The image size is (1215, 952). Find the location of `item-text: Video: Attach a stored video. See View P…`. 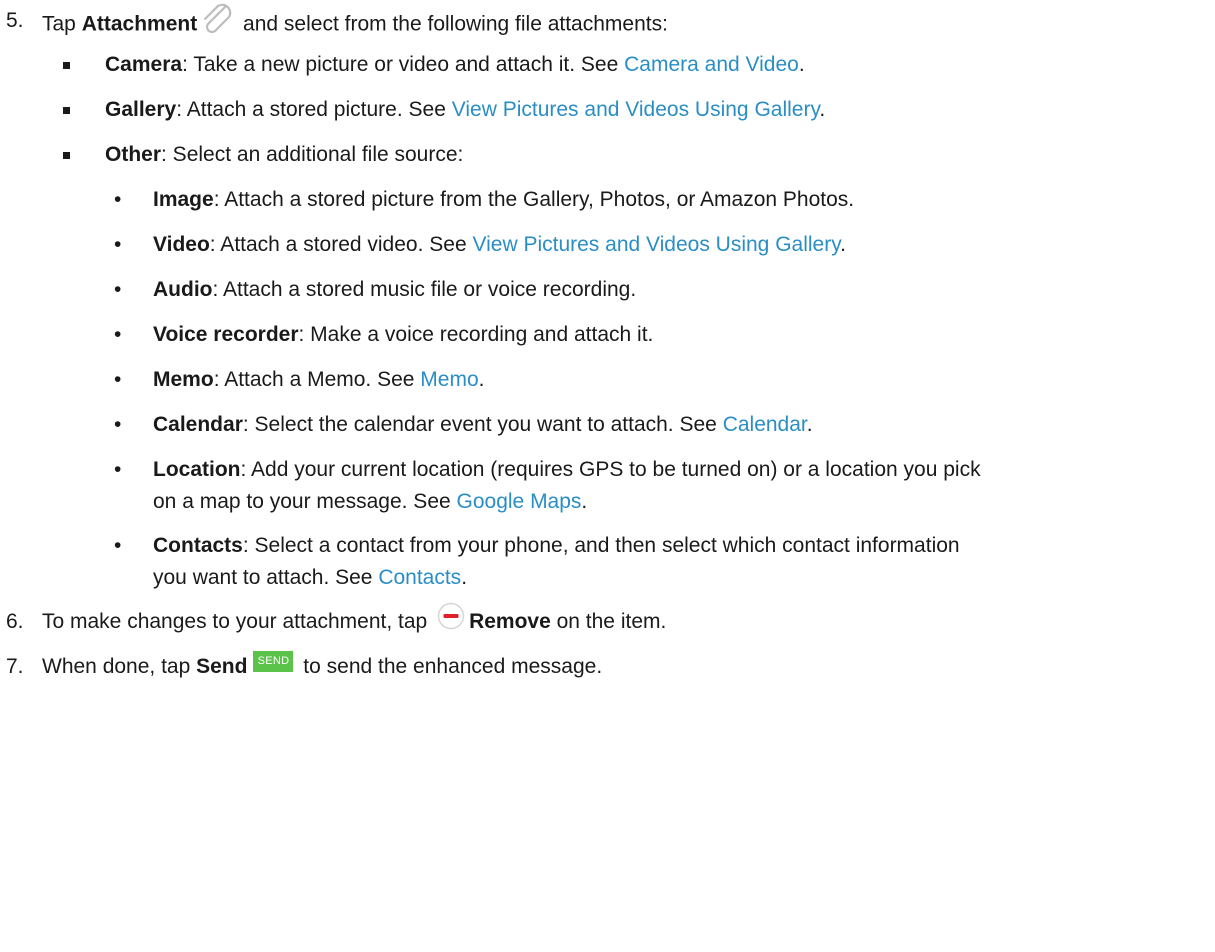

item-text: Video: Attach a stored video. See View P… is located at coordinates (499, 245).